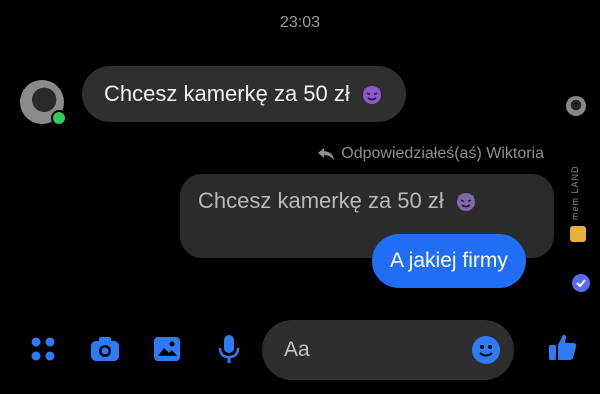  What do you see at coordinates (581, 283) in the screenshot?
I see `seen-indicator-icon` at bounding box center [581, 283].